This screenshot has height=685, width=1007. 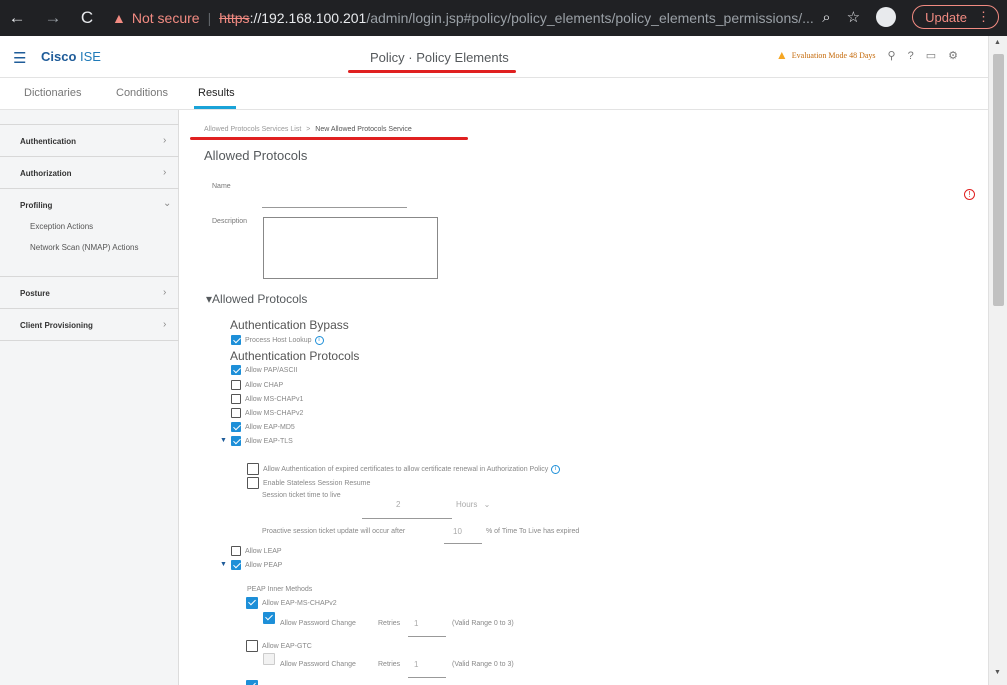 What do you see at coordinates (61, 226) in the screenshot?
I see `sidebar-item-exception-actions: Exception Actions` at bounding box center [61, 226].